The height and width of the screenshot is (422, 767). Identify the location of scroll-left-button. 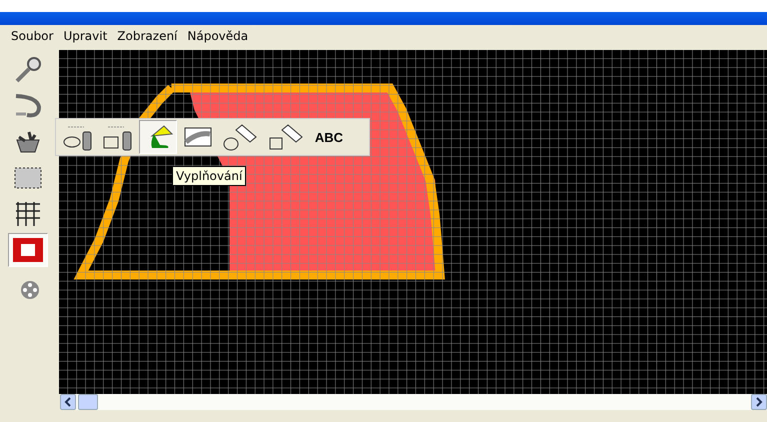
(68, 402).